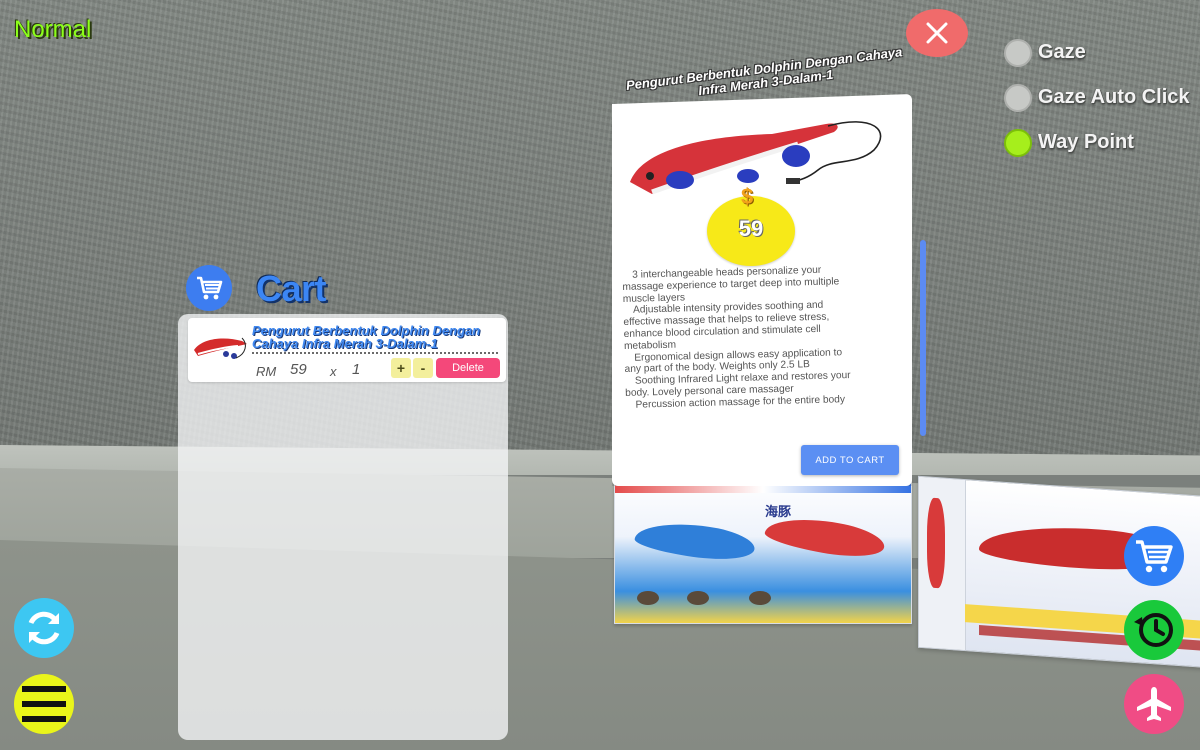  I want to click on quantity-increase-button: +, so click(401, 368).